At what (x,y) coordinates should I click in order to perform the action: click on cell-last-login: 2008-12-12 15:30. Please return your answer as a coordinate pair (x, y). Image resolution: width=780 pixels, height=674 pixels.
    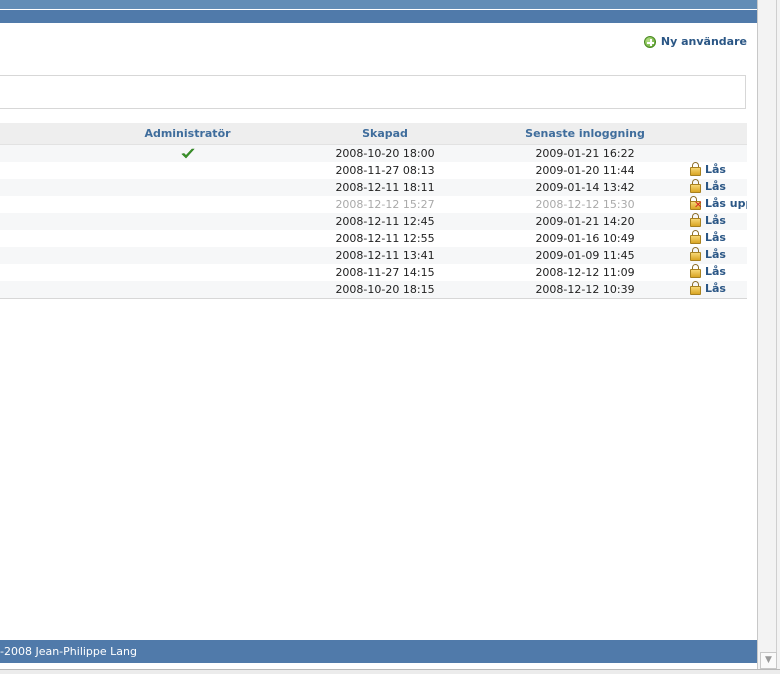
    Looking at the image, I should click on (585, 204).